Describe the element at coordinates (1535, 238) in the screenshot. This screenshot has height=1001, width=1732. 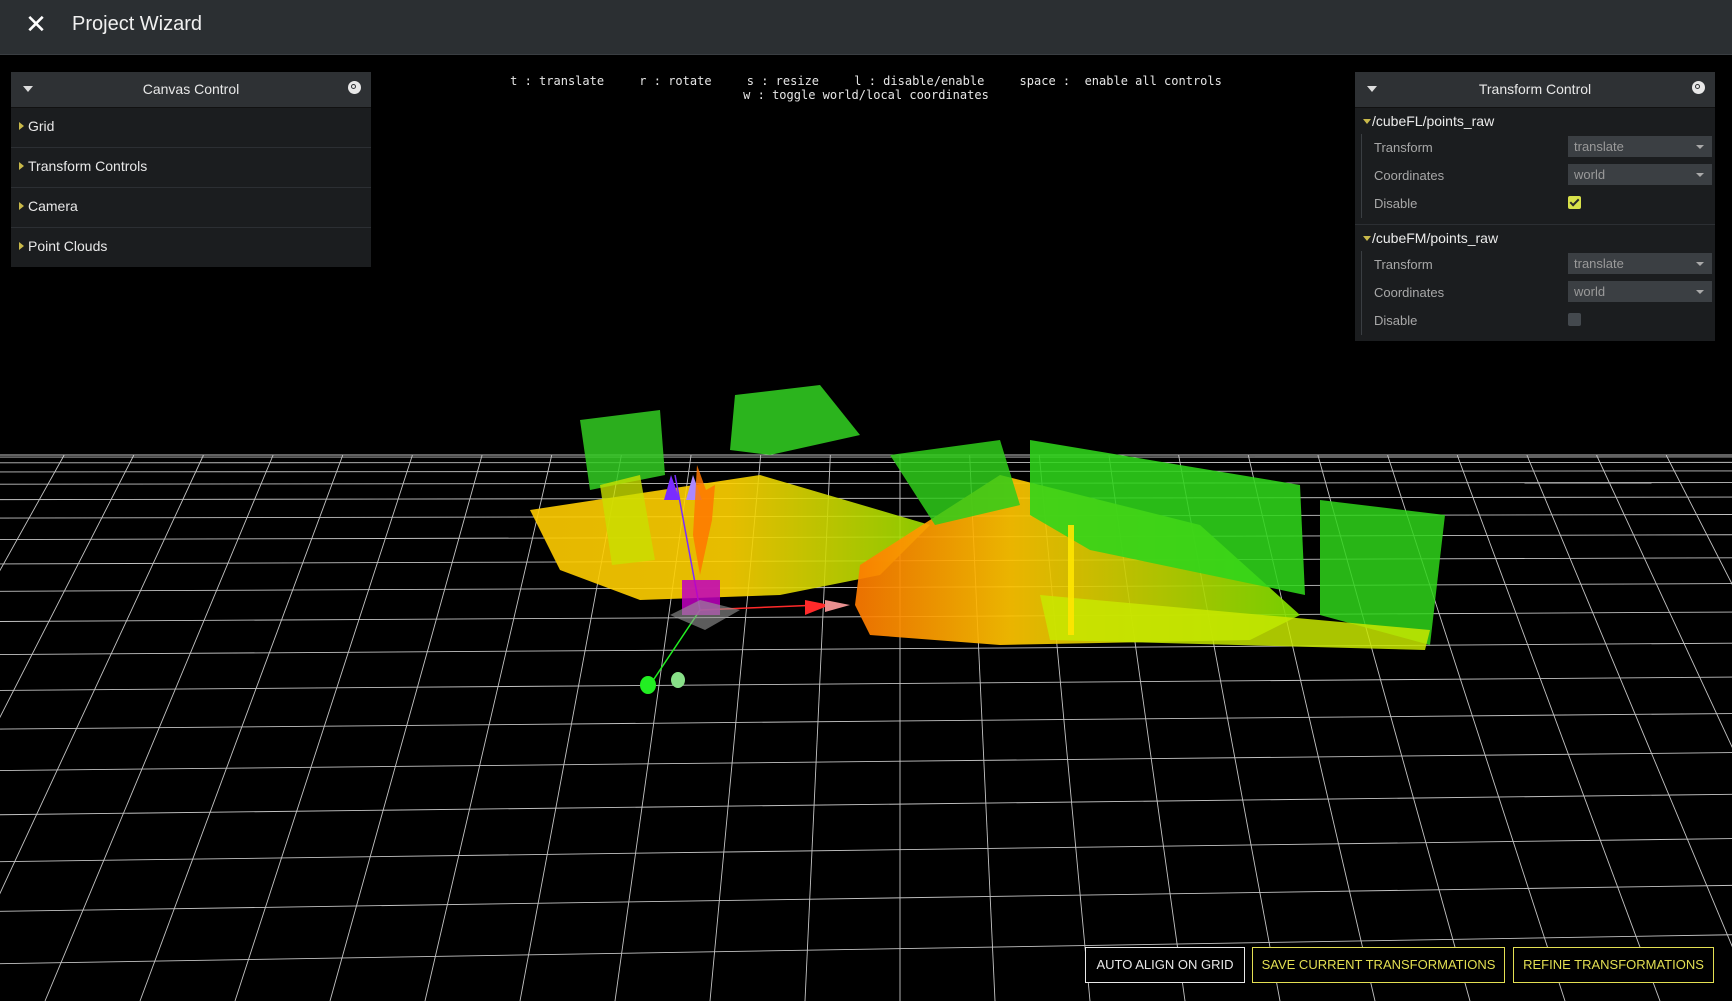
I see `group-header: /cubeFM/points_raw` at that location.